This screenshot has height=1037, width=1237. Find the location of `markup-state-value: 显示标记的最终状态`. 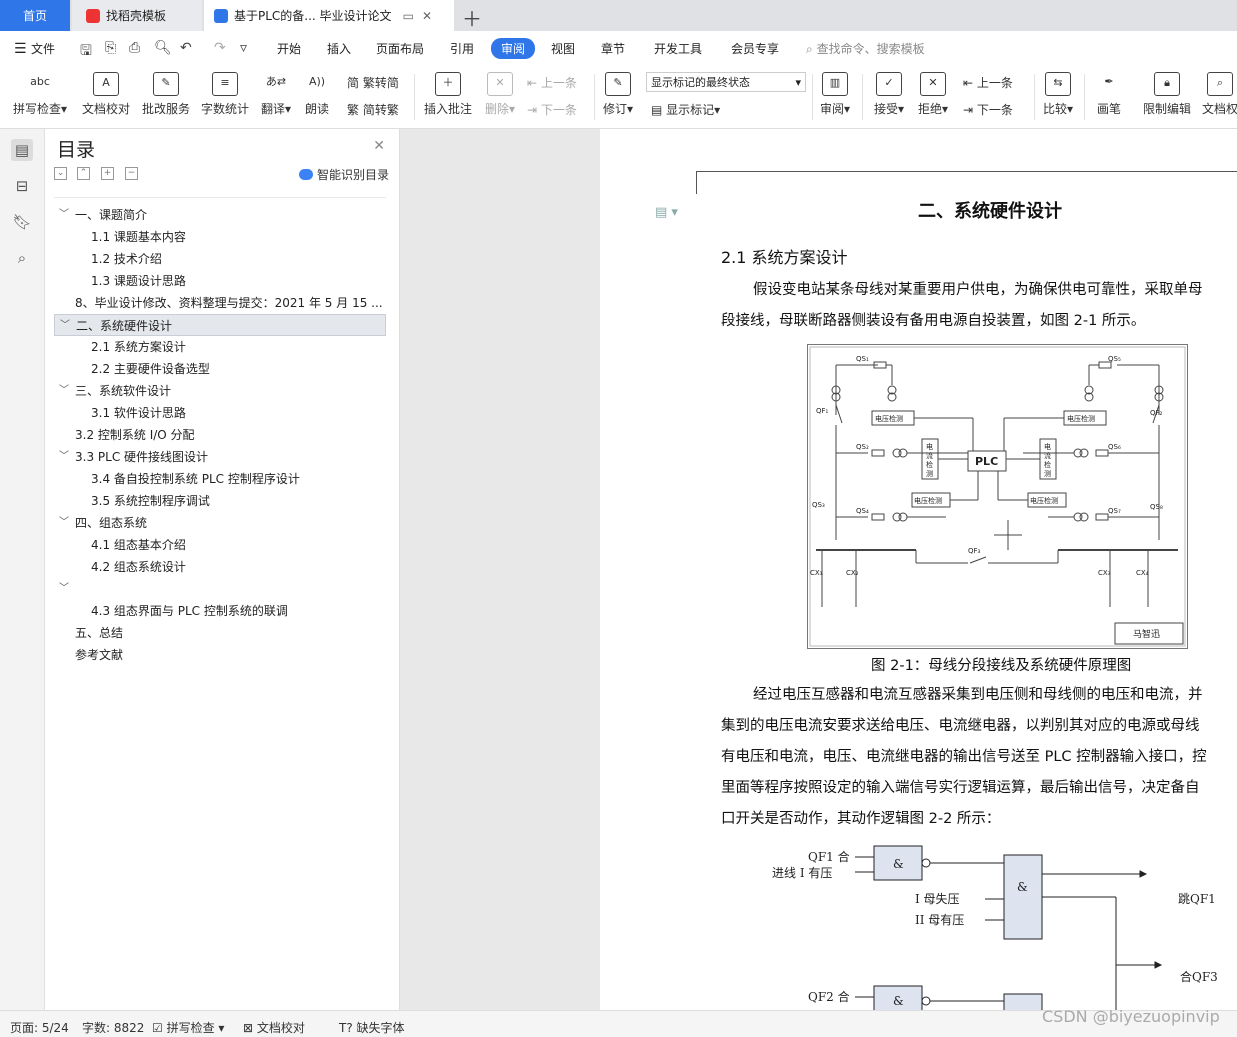

markup-state-value: 显示标记的最终状态 is located at coordinates (700, 82).